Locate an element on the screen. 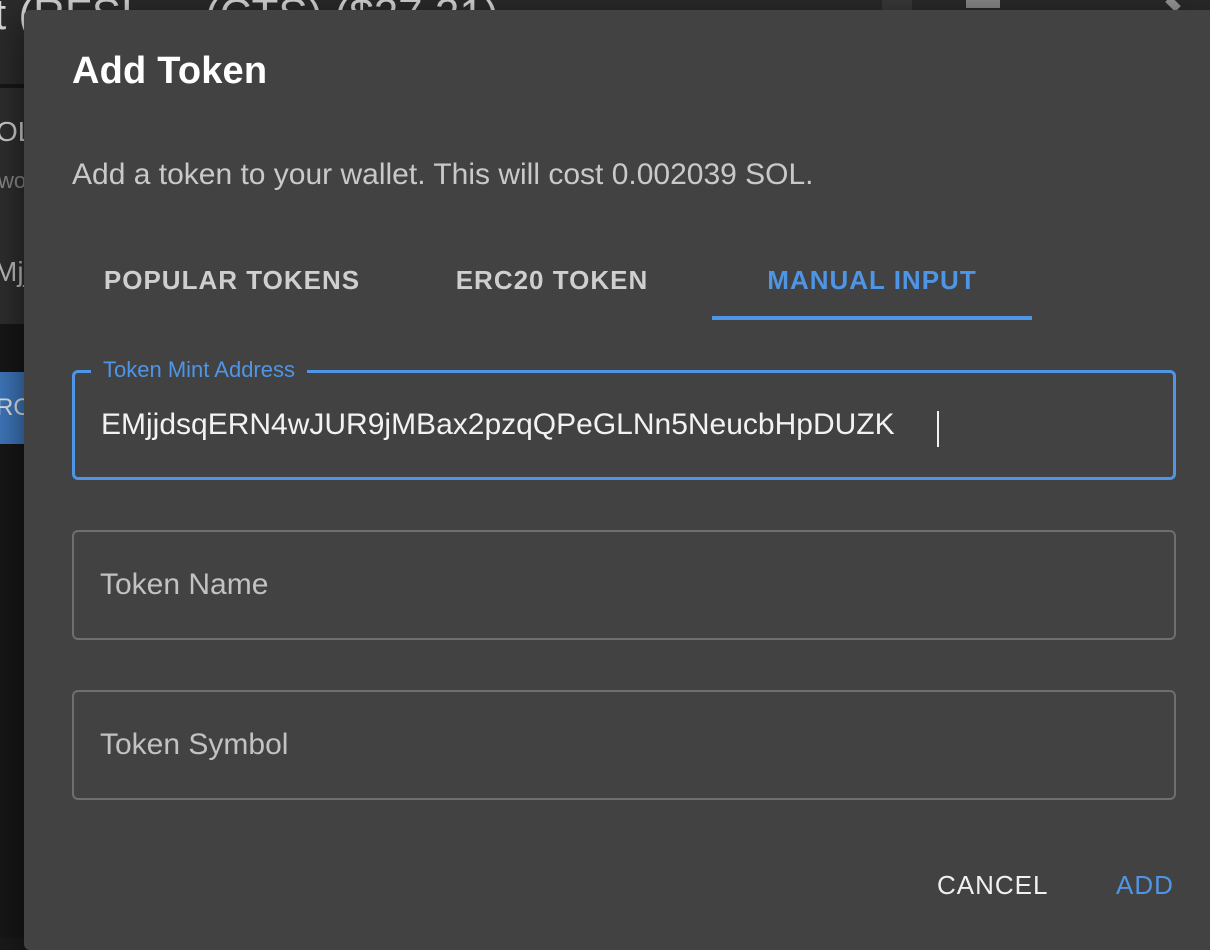 This screenshot has height=950, width=1210. text-cursor is located at coordinates (938, 429).